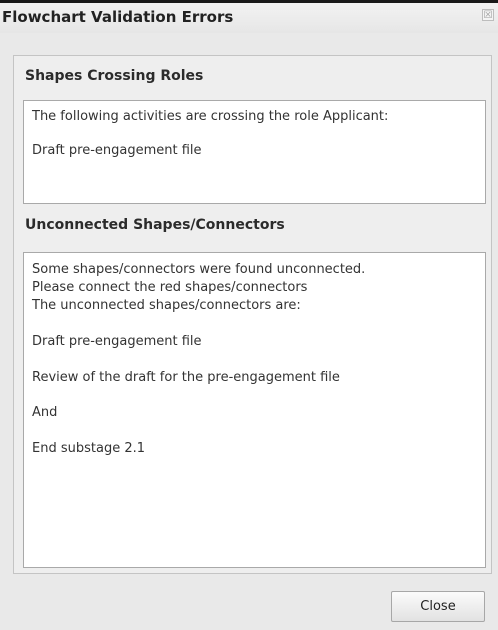  What do you see at coordinates (117, 341) in the screenshot?
I see `unconnected-line: Draft pre-engagement file` at bounding box center [117, 341].